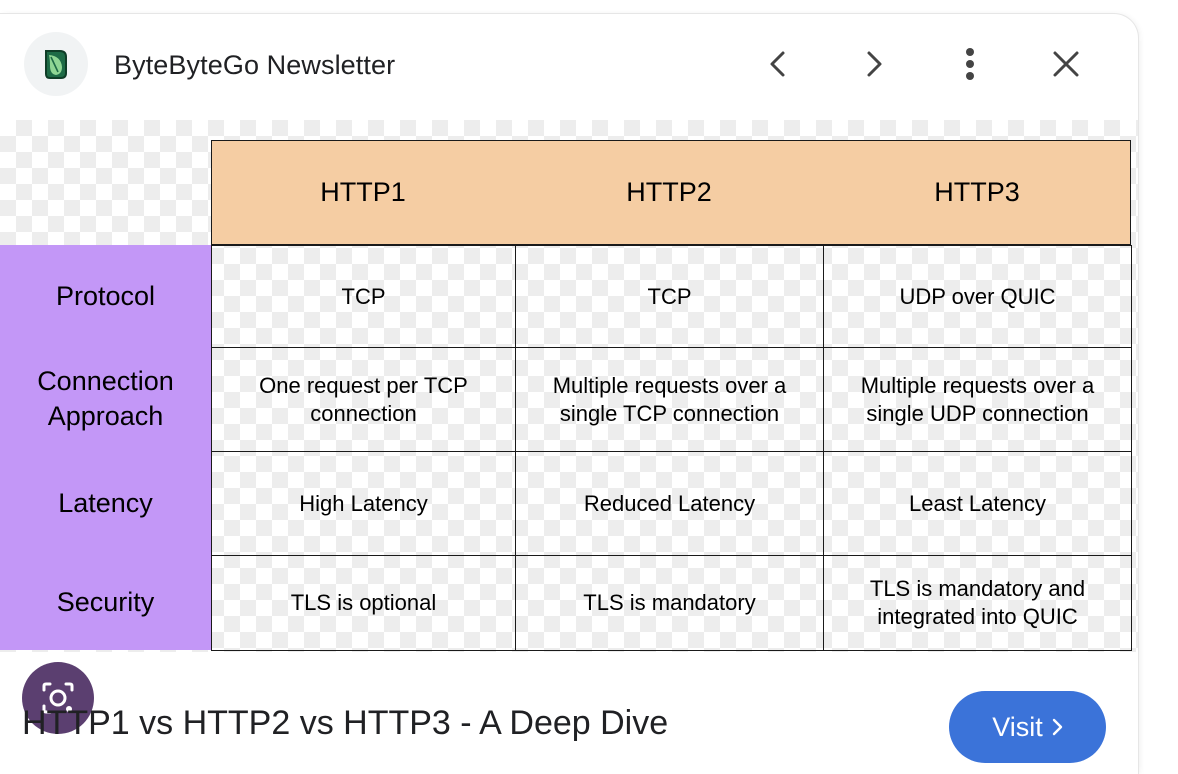 The image size is (1178, 774). What do you see at coordinates (105, 398) in the screenshot?
I see `row-header-connection-approach: Connection Approach` at bounding box center [105, 398].